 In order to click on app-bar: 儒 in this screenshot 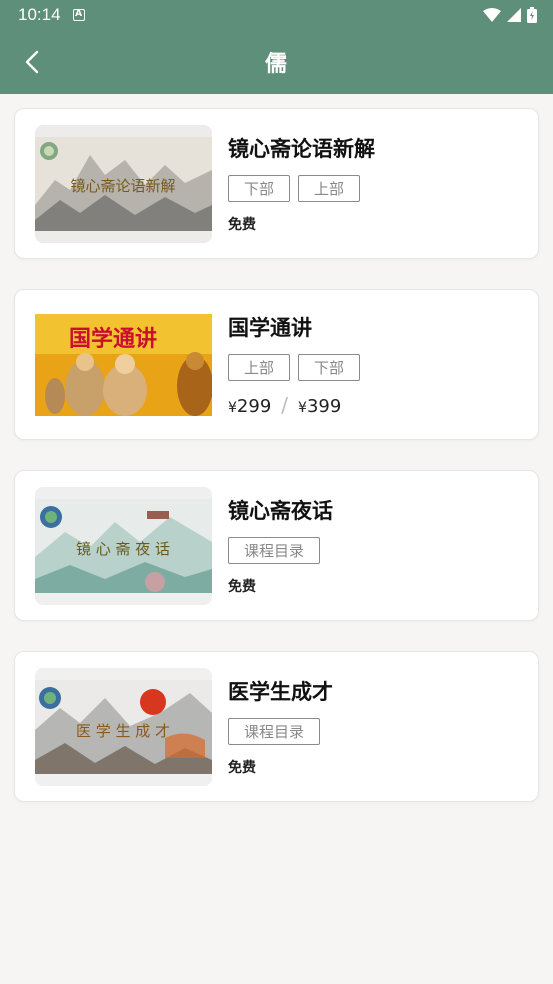, I will do `click(276, 62)`.